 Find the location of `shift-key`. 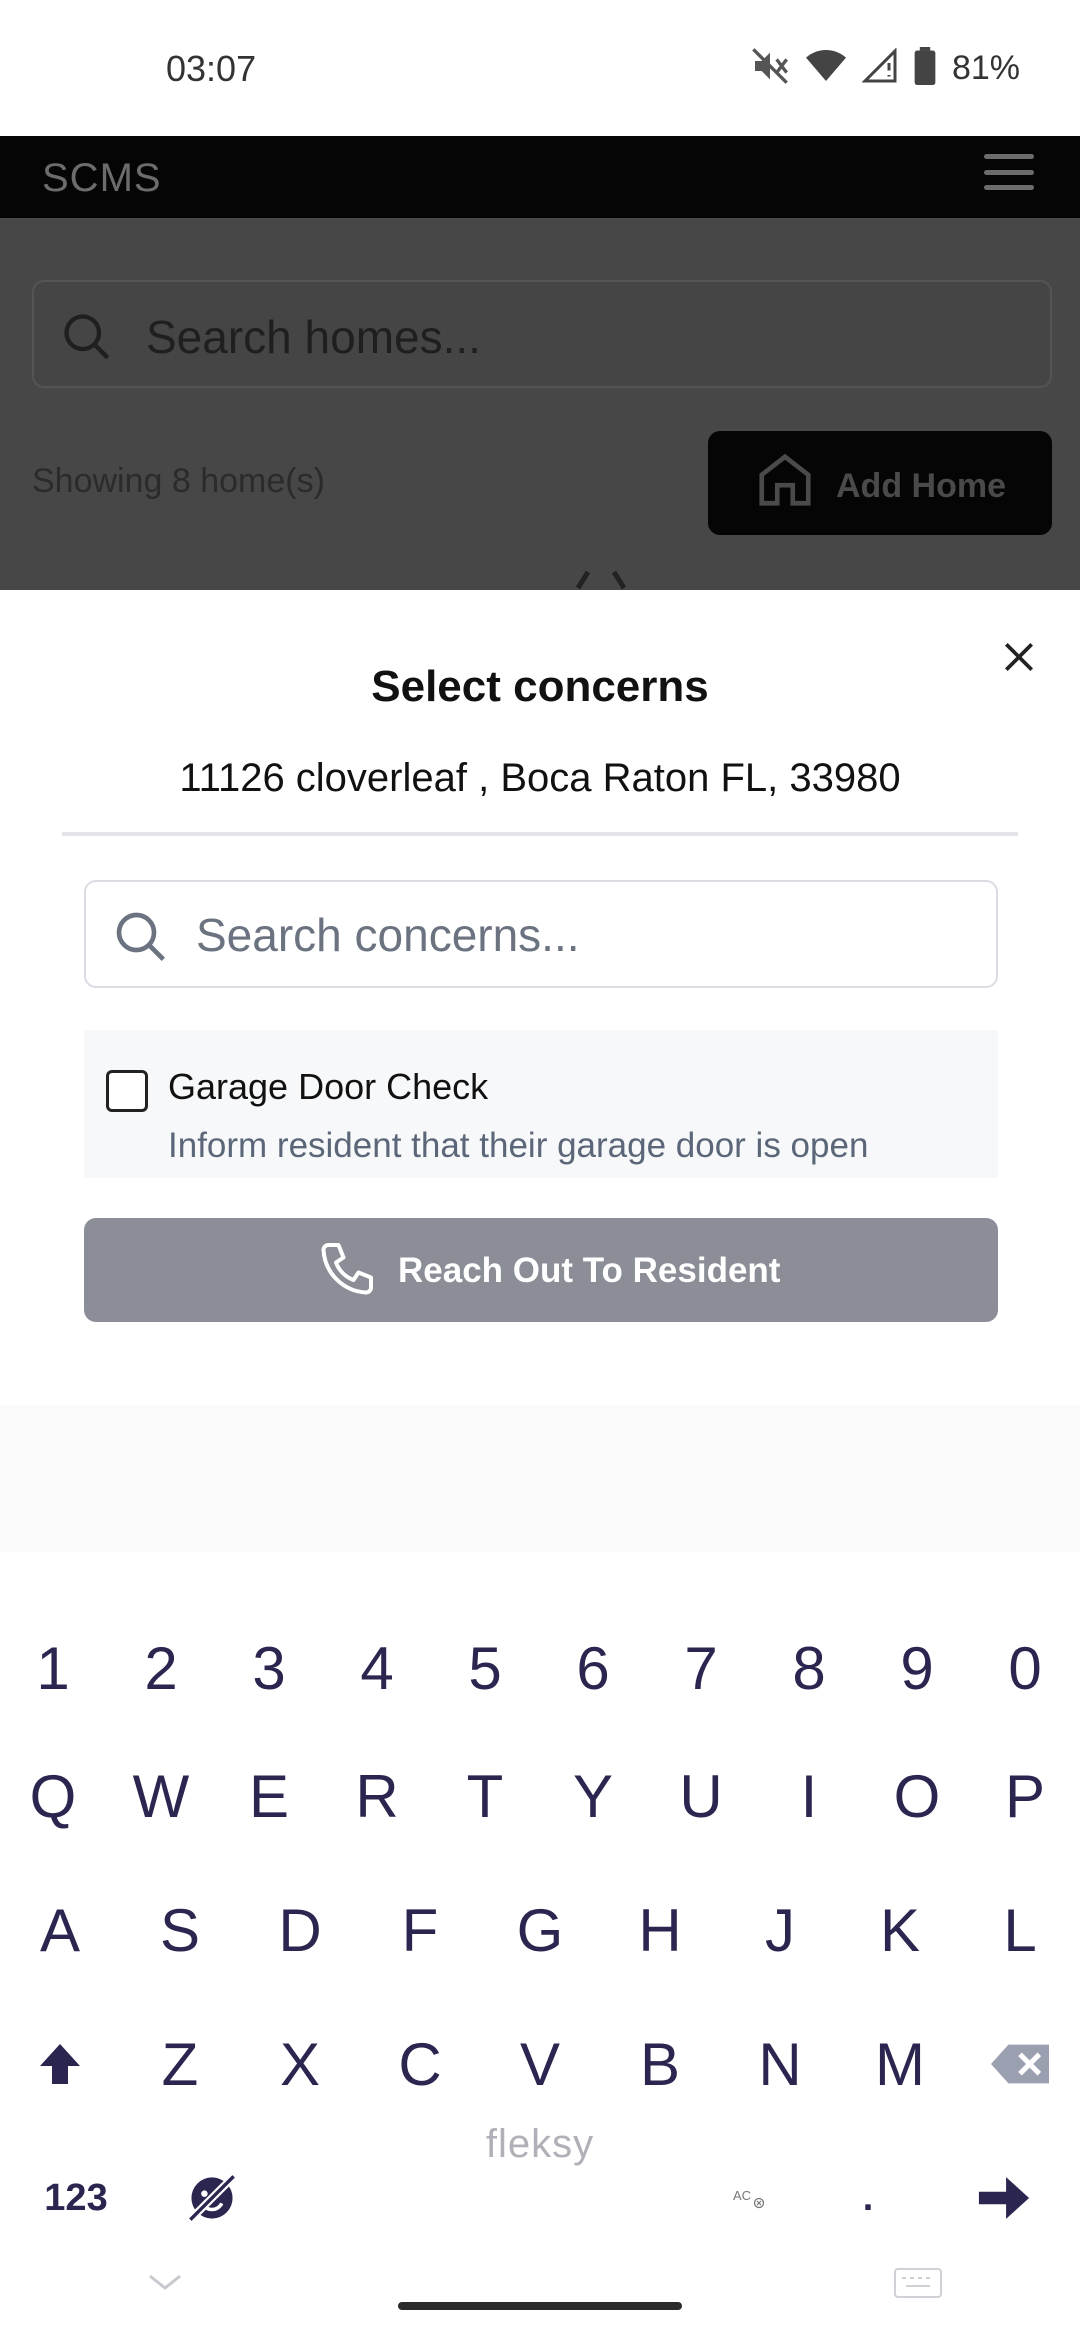

shift-key is located at coordinates (60, 2064).